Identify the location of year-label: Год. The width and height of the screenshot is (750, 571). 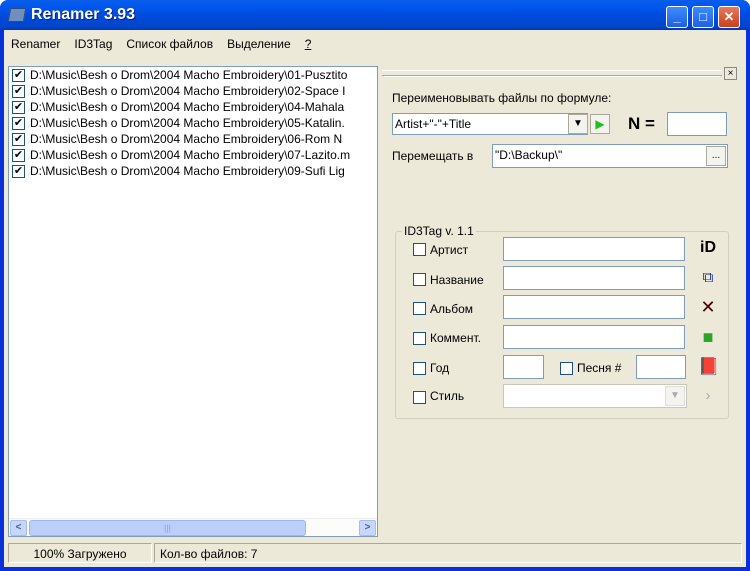
(440, 368).